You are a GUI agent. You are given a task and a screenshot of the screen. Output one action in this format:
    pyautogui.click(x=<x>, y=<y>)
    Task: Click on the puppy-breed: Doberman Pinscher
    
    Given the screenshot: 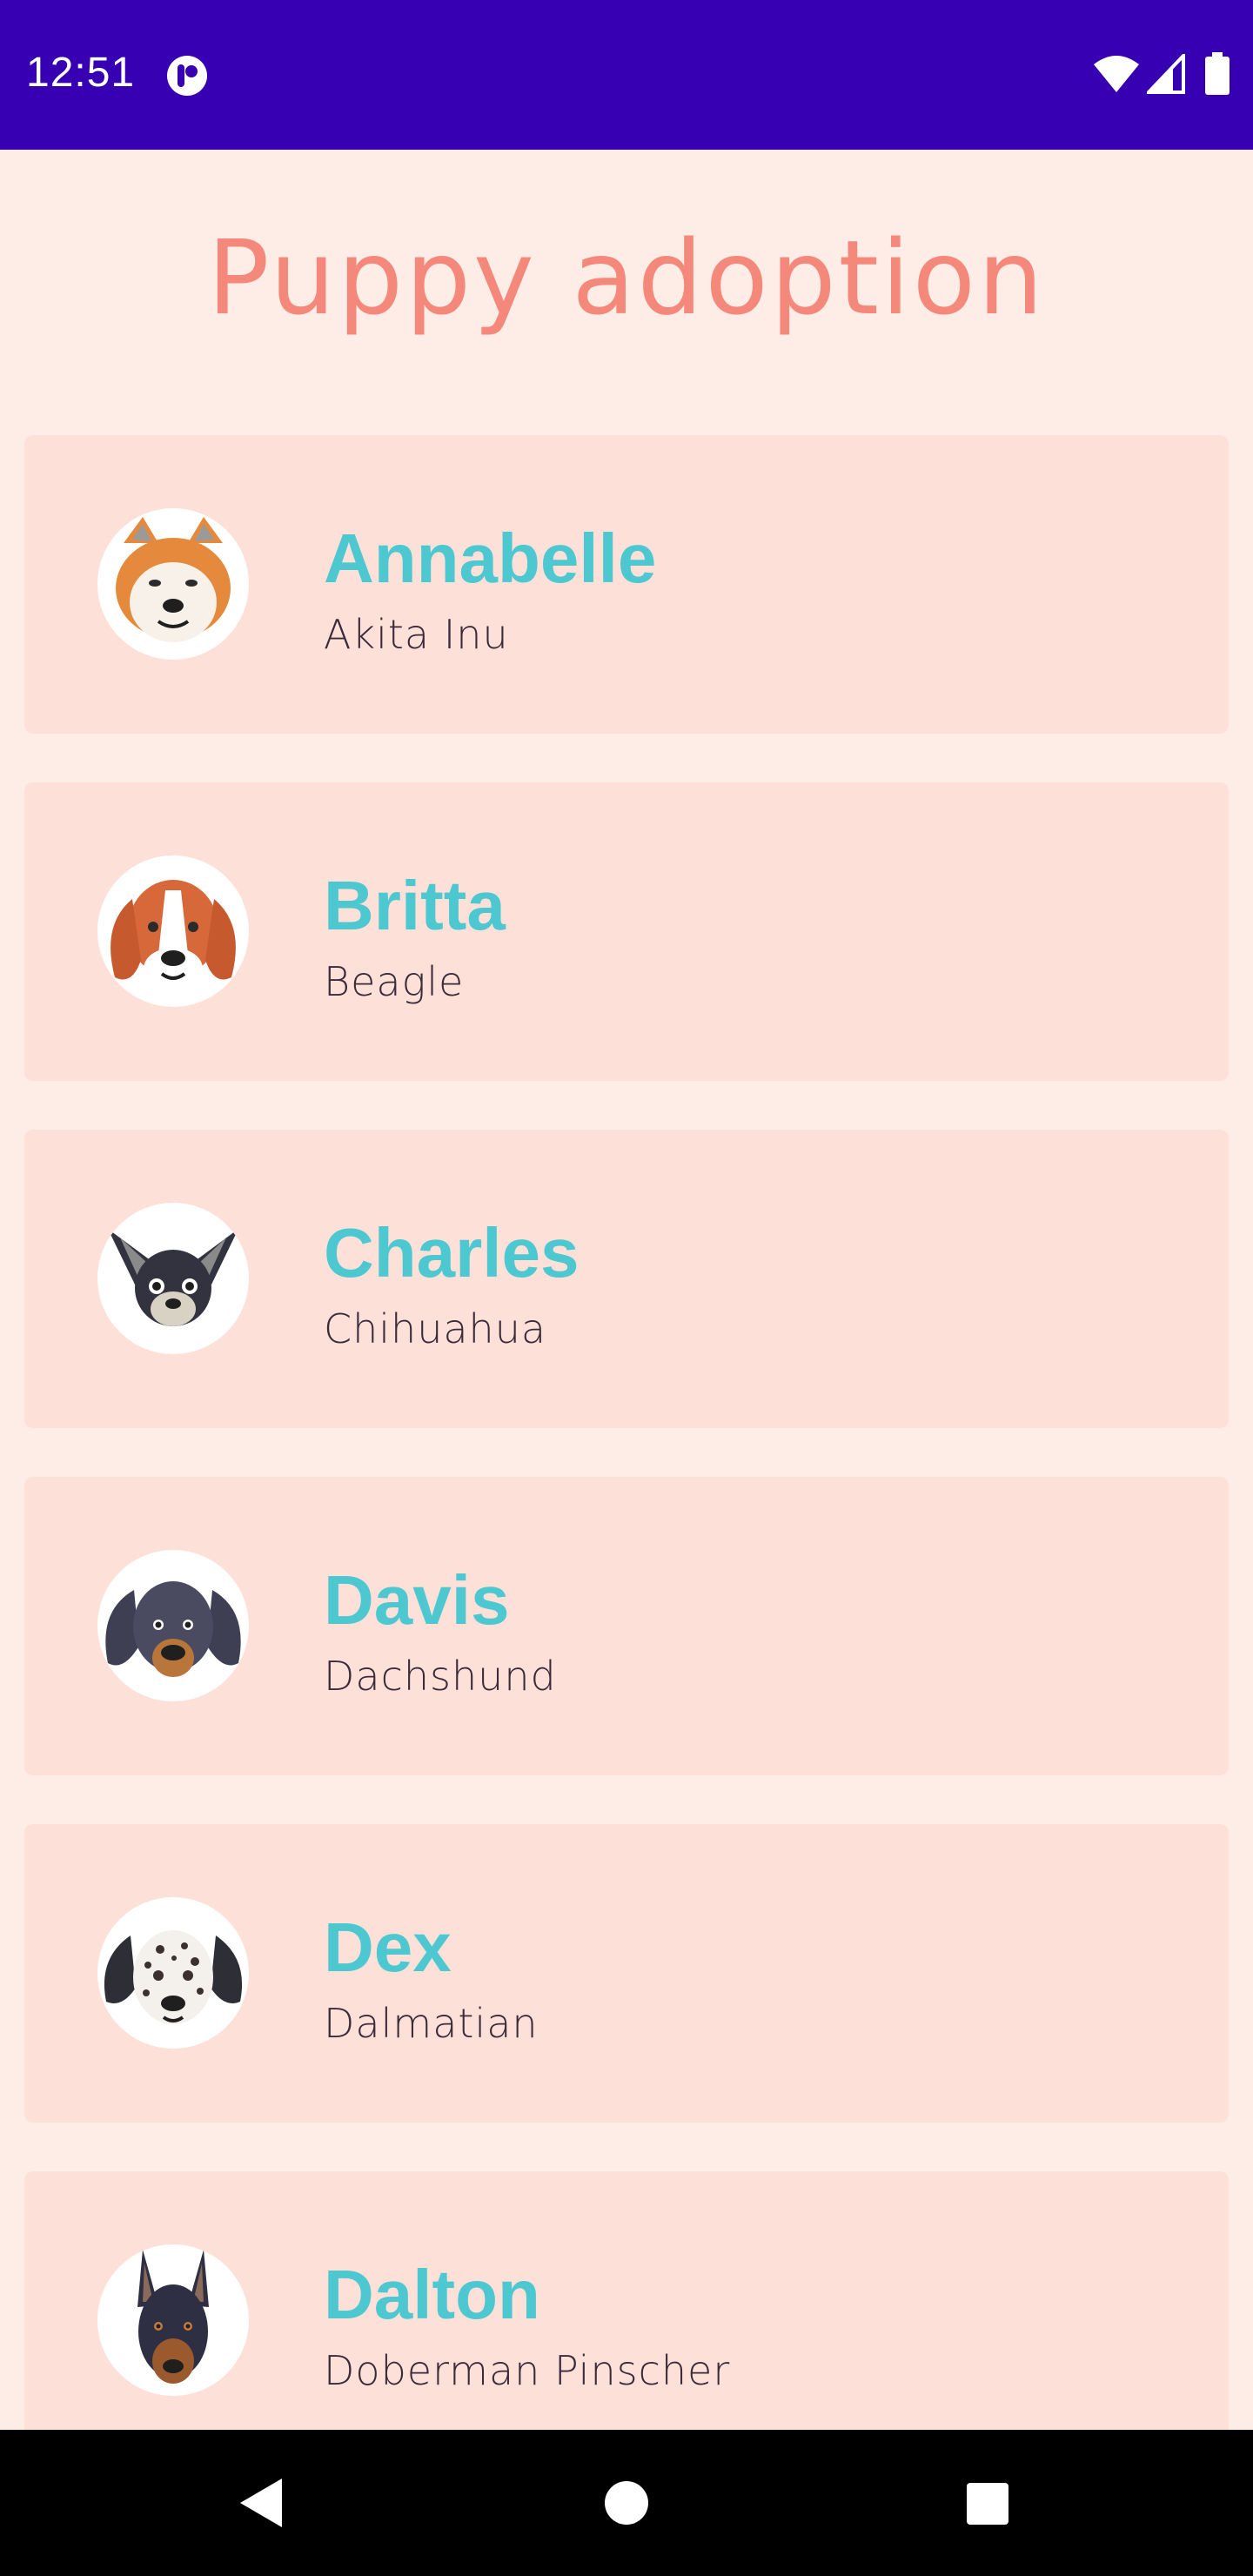 What is the action you would take?
    pyautogui.click(x=527, y=2370)
    